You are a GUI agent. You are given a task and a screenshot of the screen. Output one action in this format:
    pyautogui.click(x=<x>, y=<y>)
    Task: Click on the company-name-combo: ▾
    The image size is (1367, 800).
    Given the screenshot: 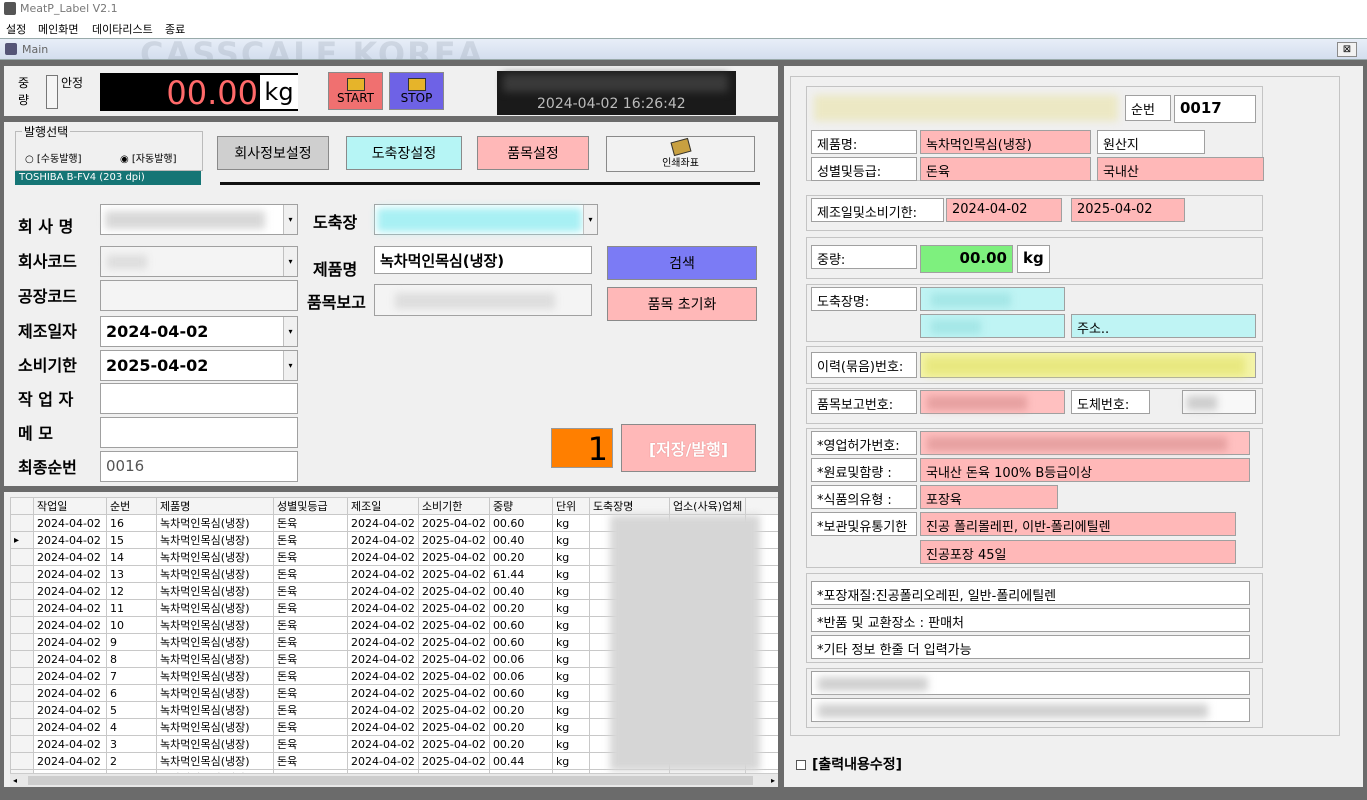 What is the action you would take?
    pyautogui.click(x=199, y=219)
    